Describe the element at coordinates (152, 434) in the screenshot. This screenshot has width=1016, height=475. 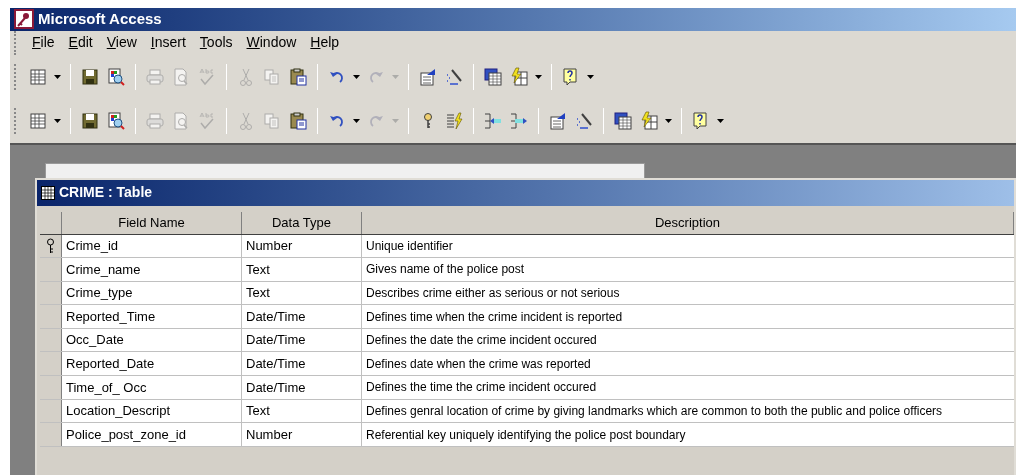
I see `table-cell: Police_post_zone_id` at that location.